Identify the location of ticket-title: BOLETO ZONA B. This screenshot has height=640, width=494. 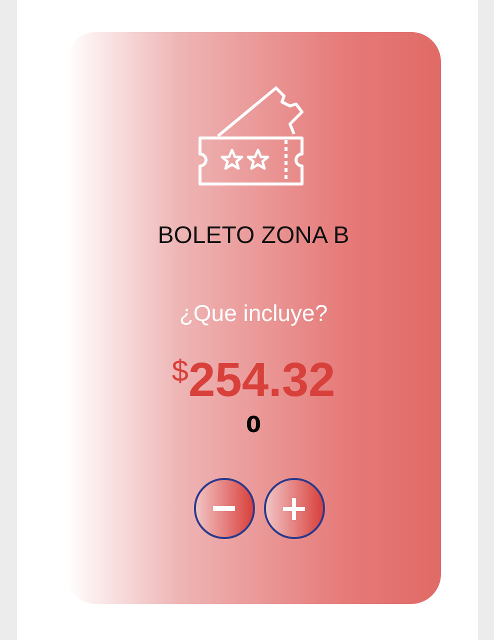
(254, 236).